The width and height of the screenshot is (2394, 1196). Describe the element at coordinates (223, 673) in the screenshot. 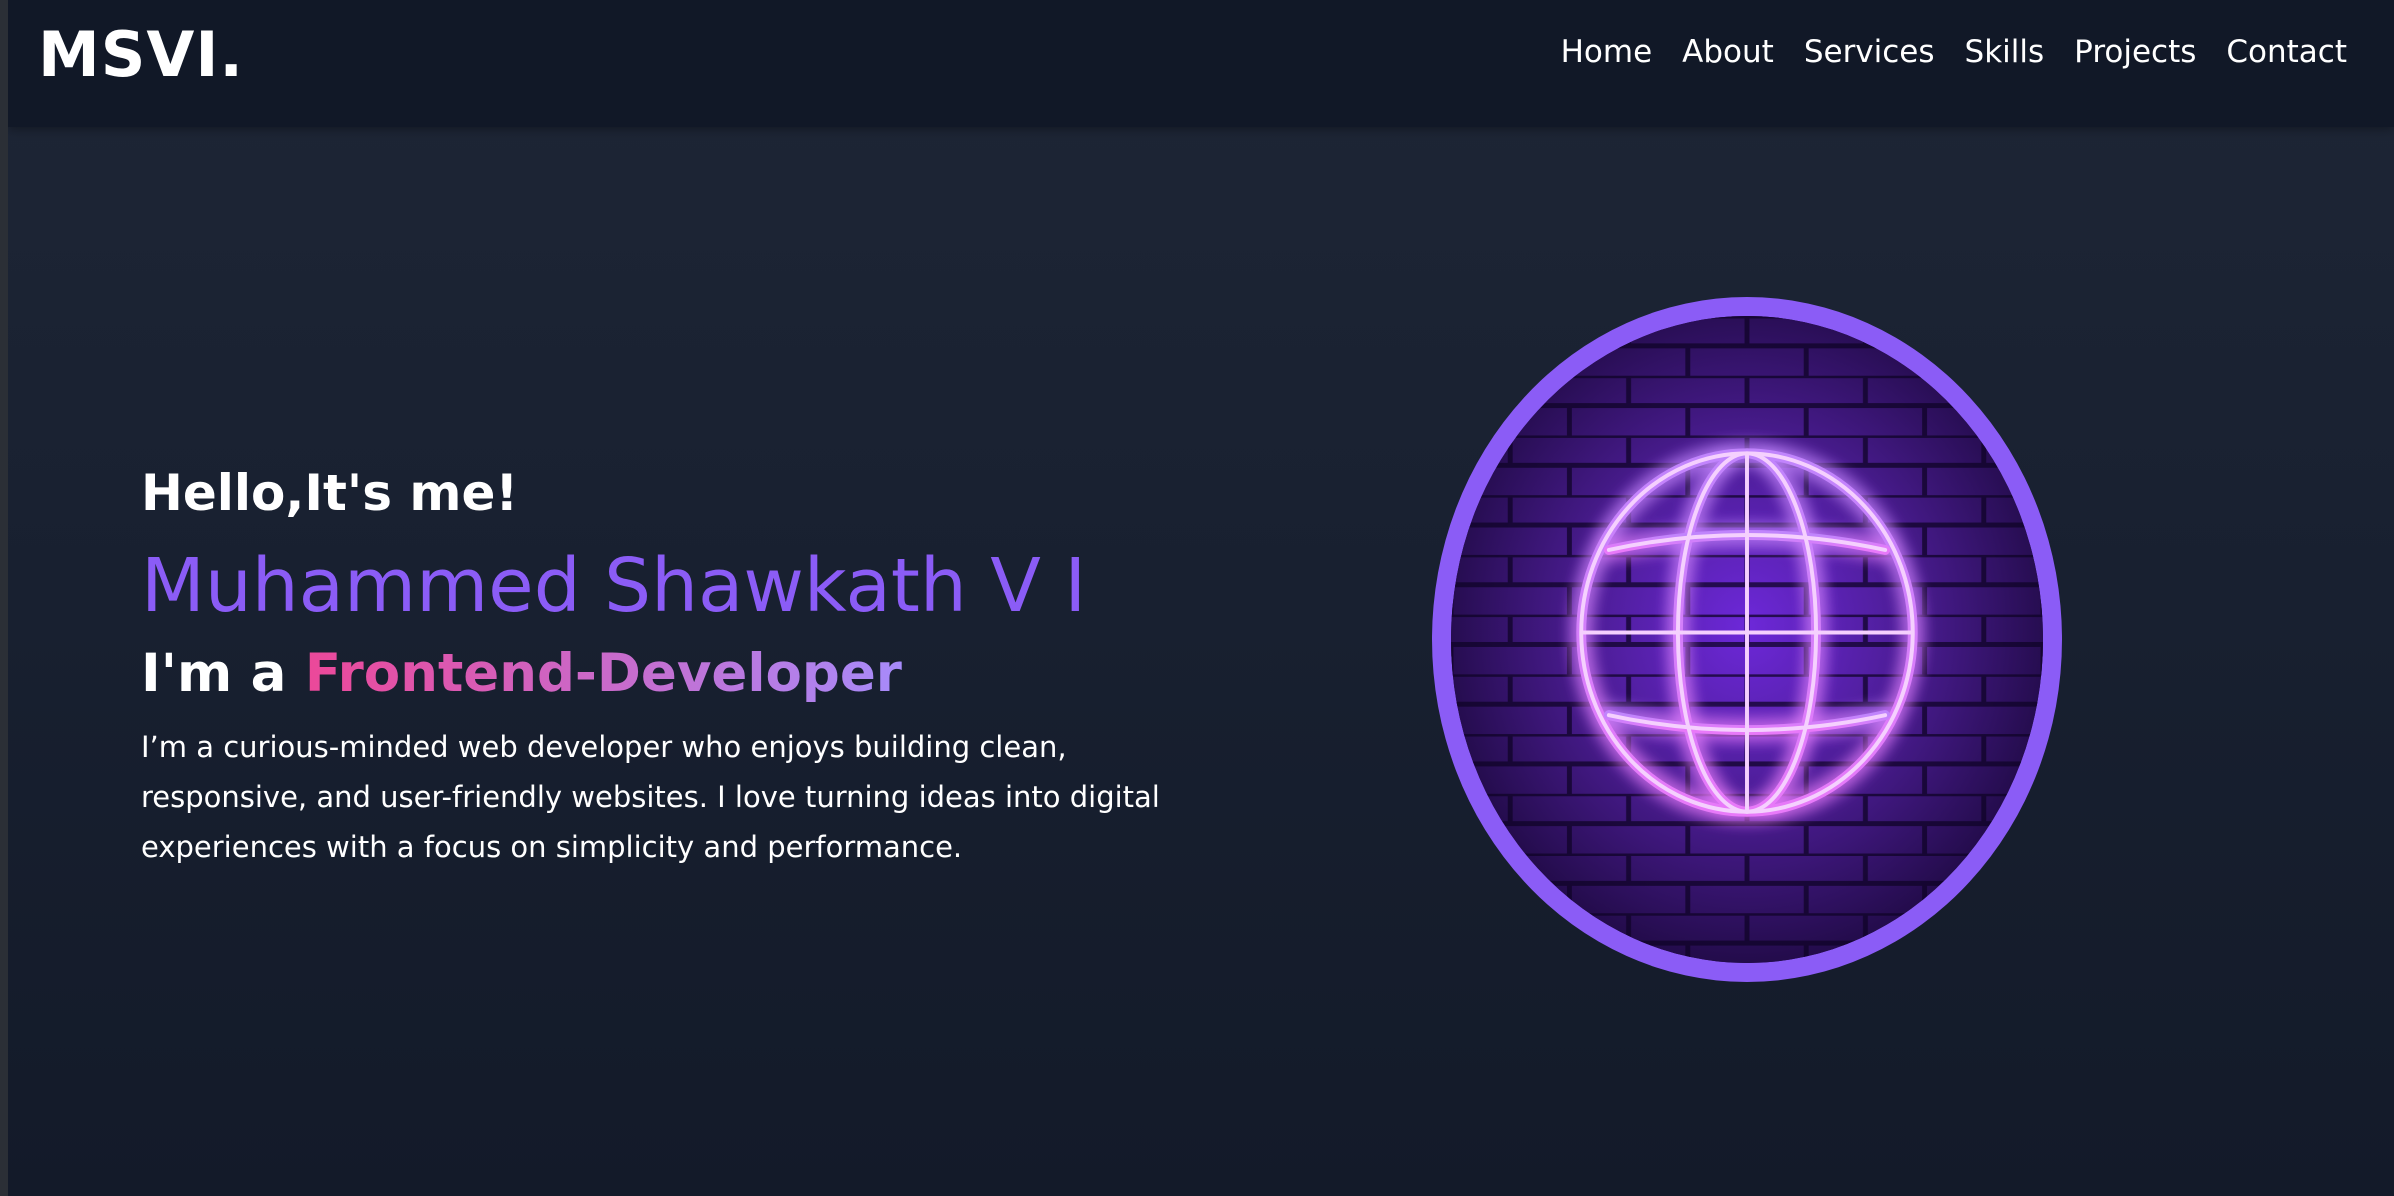

I see `role-prefix: I'm a` at that location.